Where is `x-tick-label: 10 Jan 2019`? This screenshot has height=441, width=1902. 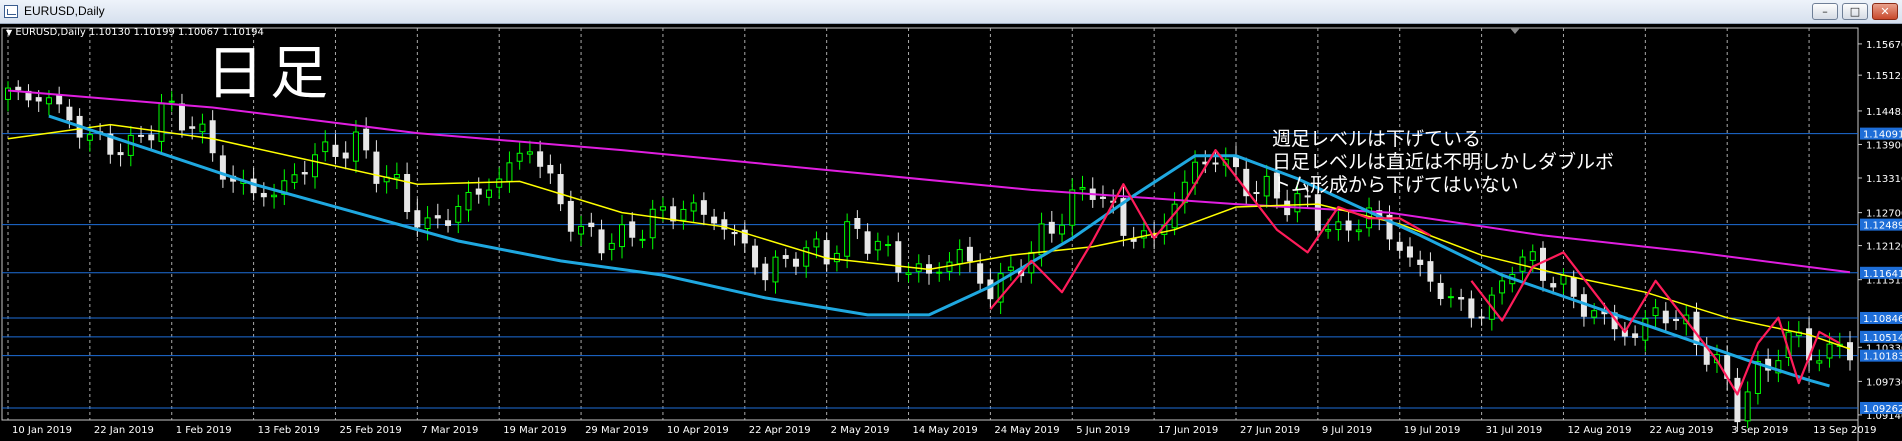
x-tick-label: 10 Jan 2019 is located at coordinates (42, 430).